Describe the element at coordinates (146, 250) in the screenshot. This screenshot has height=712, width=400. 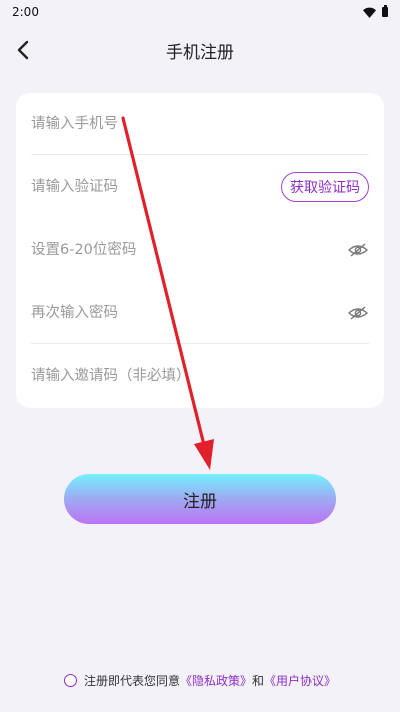
I see `password-input` at that location.